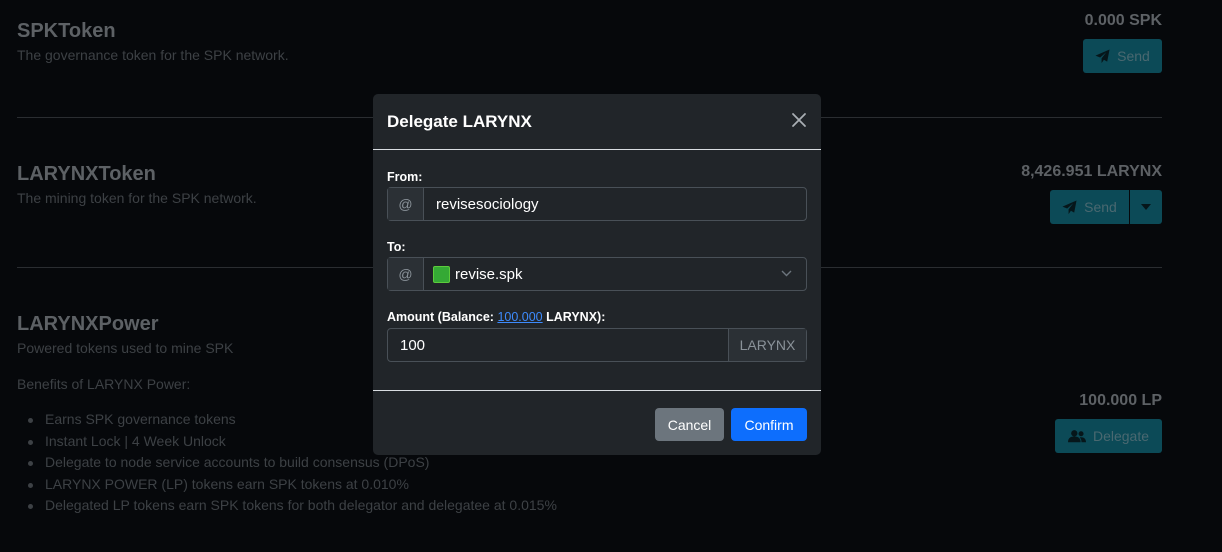  What do you see at coordinates (597, 422) in the screenshot?
I see `modal-footer: Cancel Confirm` at bounding box center [597, 422].